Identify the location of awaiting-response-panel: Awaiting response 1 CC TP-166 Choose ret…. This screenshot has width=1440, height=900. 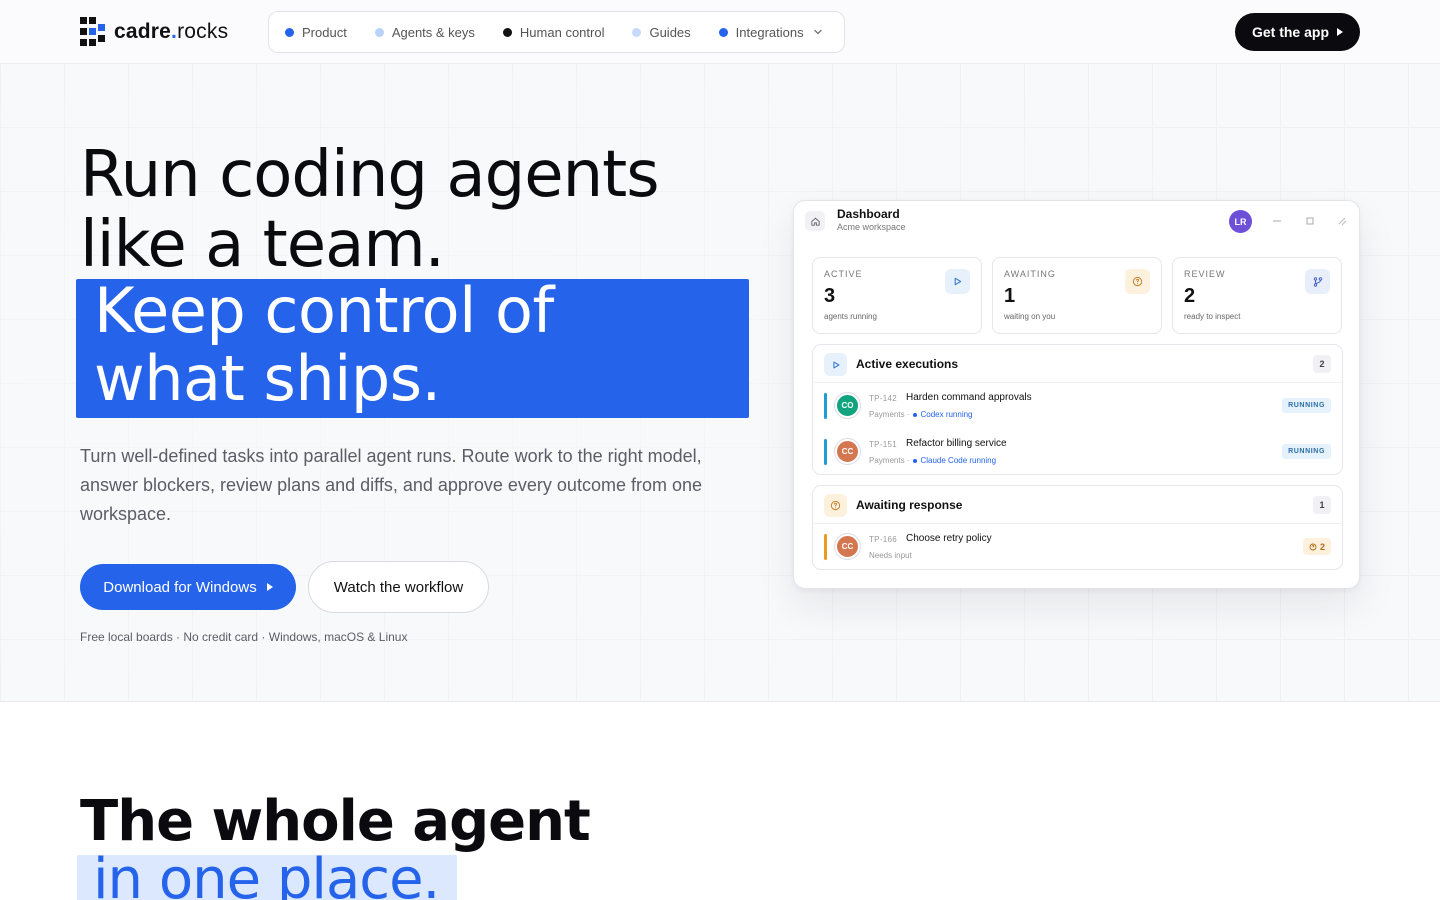
(1077, 527).